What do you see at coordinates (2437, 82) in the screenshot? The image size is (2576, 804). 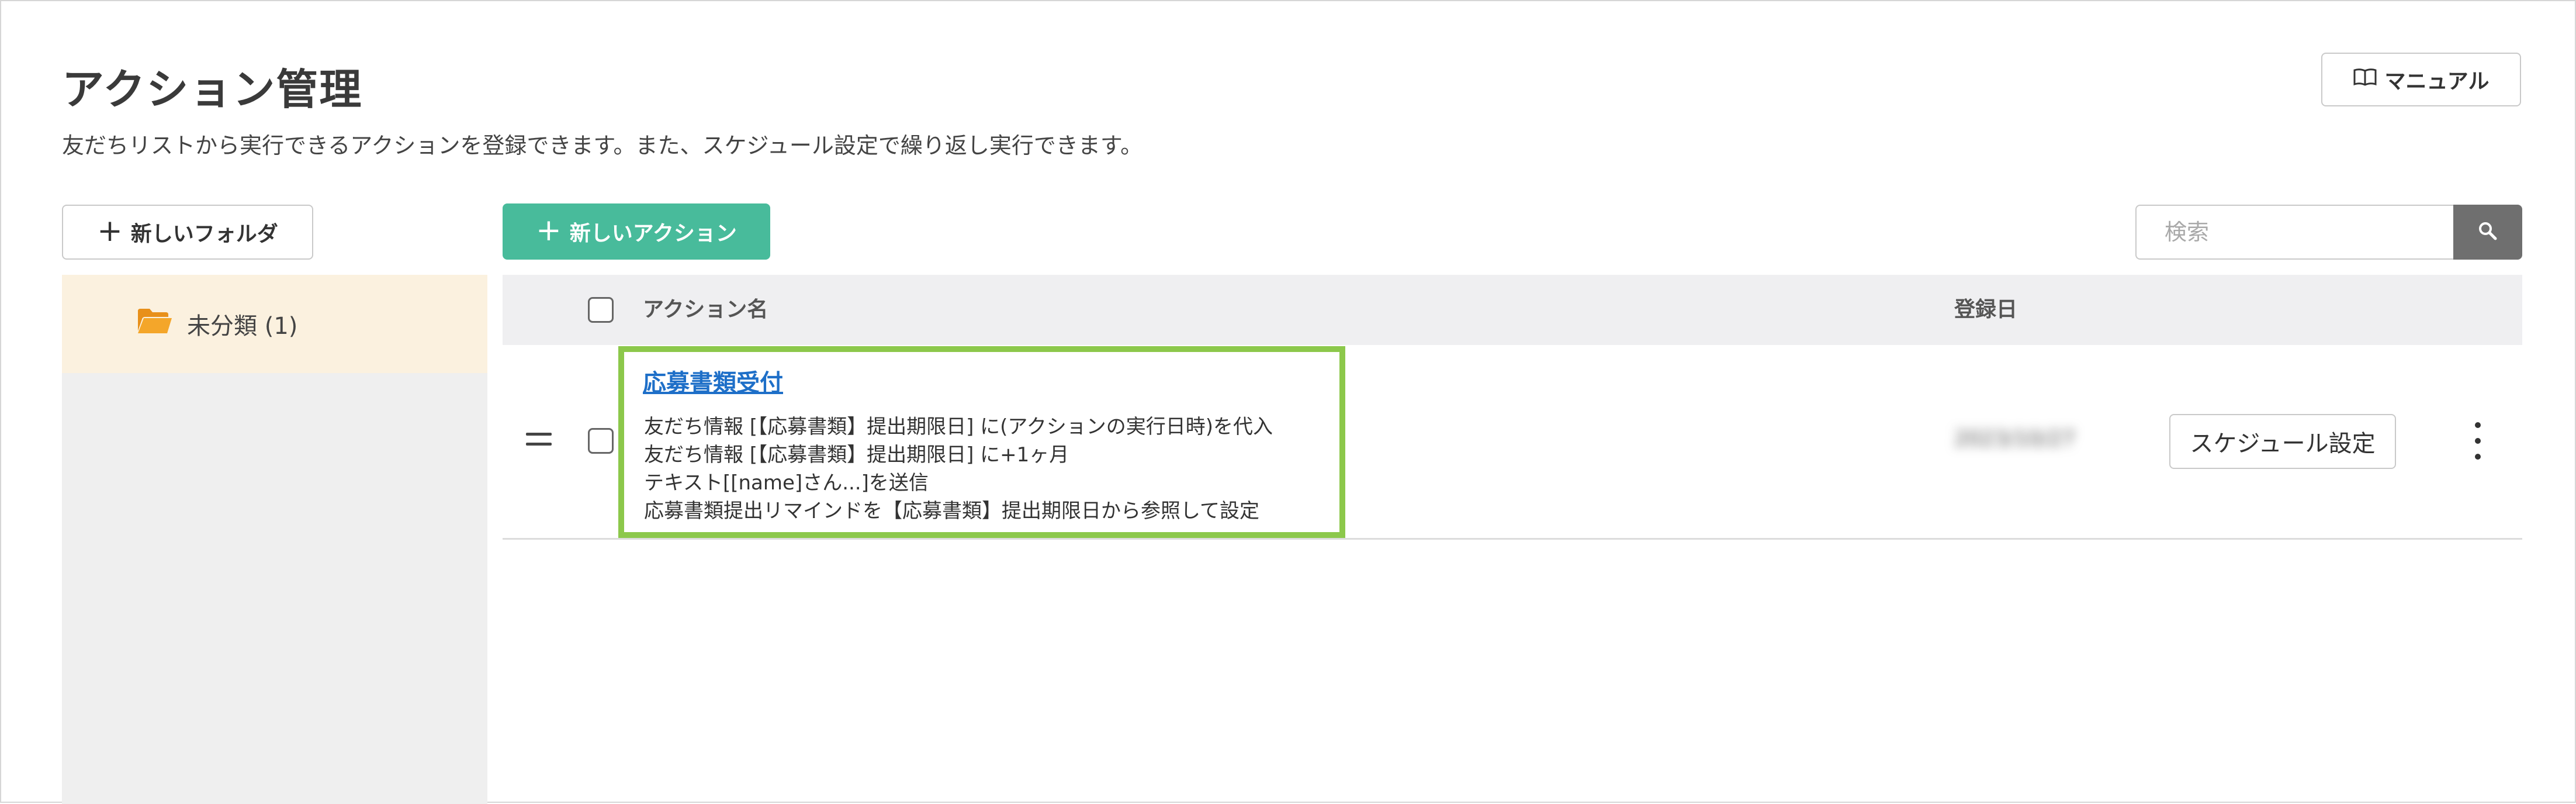 I see `manual-label: マニュアル` at bounding box center [2437, 82].